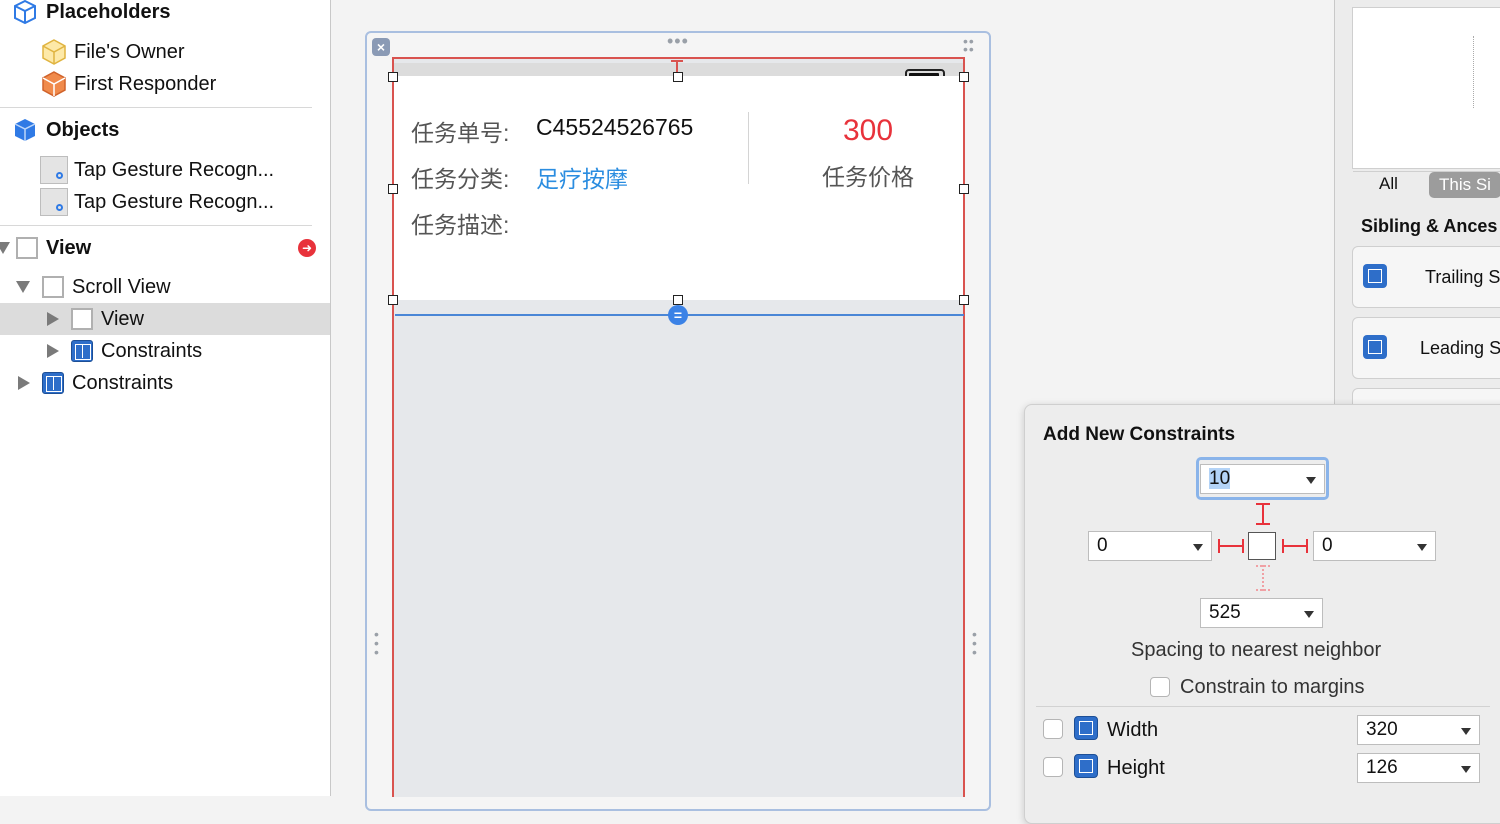 This screenshot has height=824, width=1500. I want to click on width-value-combo: 320, so click(1418, 730).